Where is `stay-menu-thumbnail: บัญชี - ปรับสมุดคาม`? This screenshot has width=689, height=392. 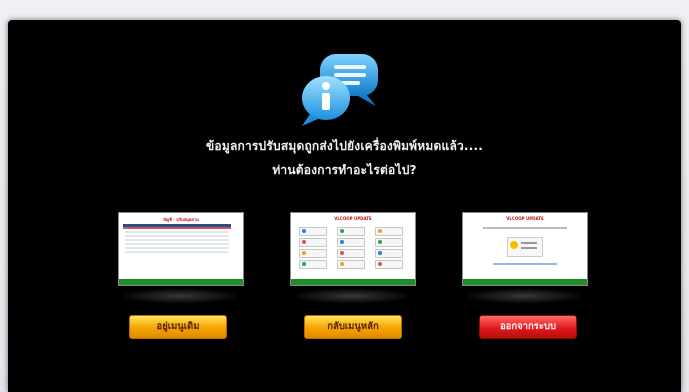 stay-menu-thumbnail: บัญชี - ปรับสมุดคาม is located at coordinates (181, 249).